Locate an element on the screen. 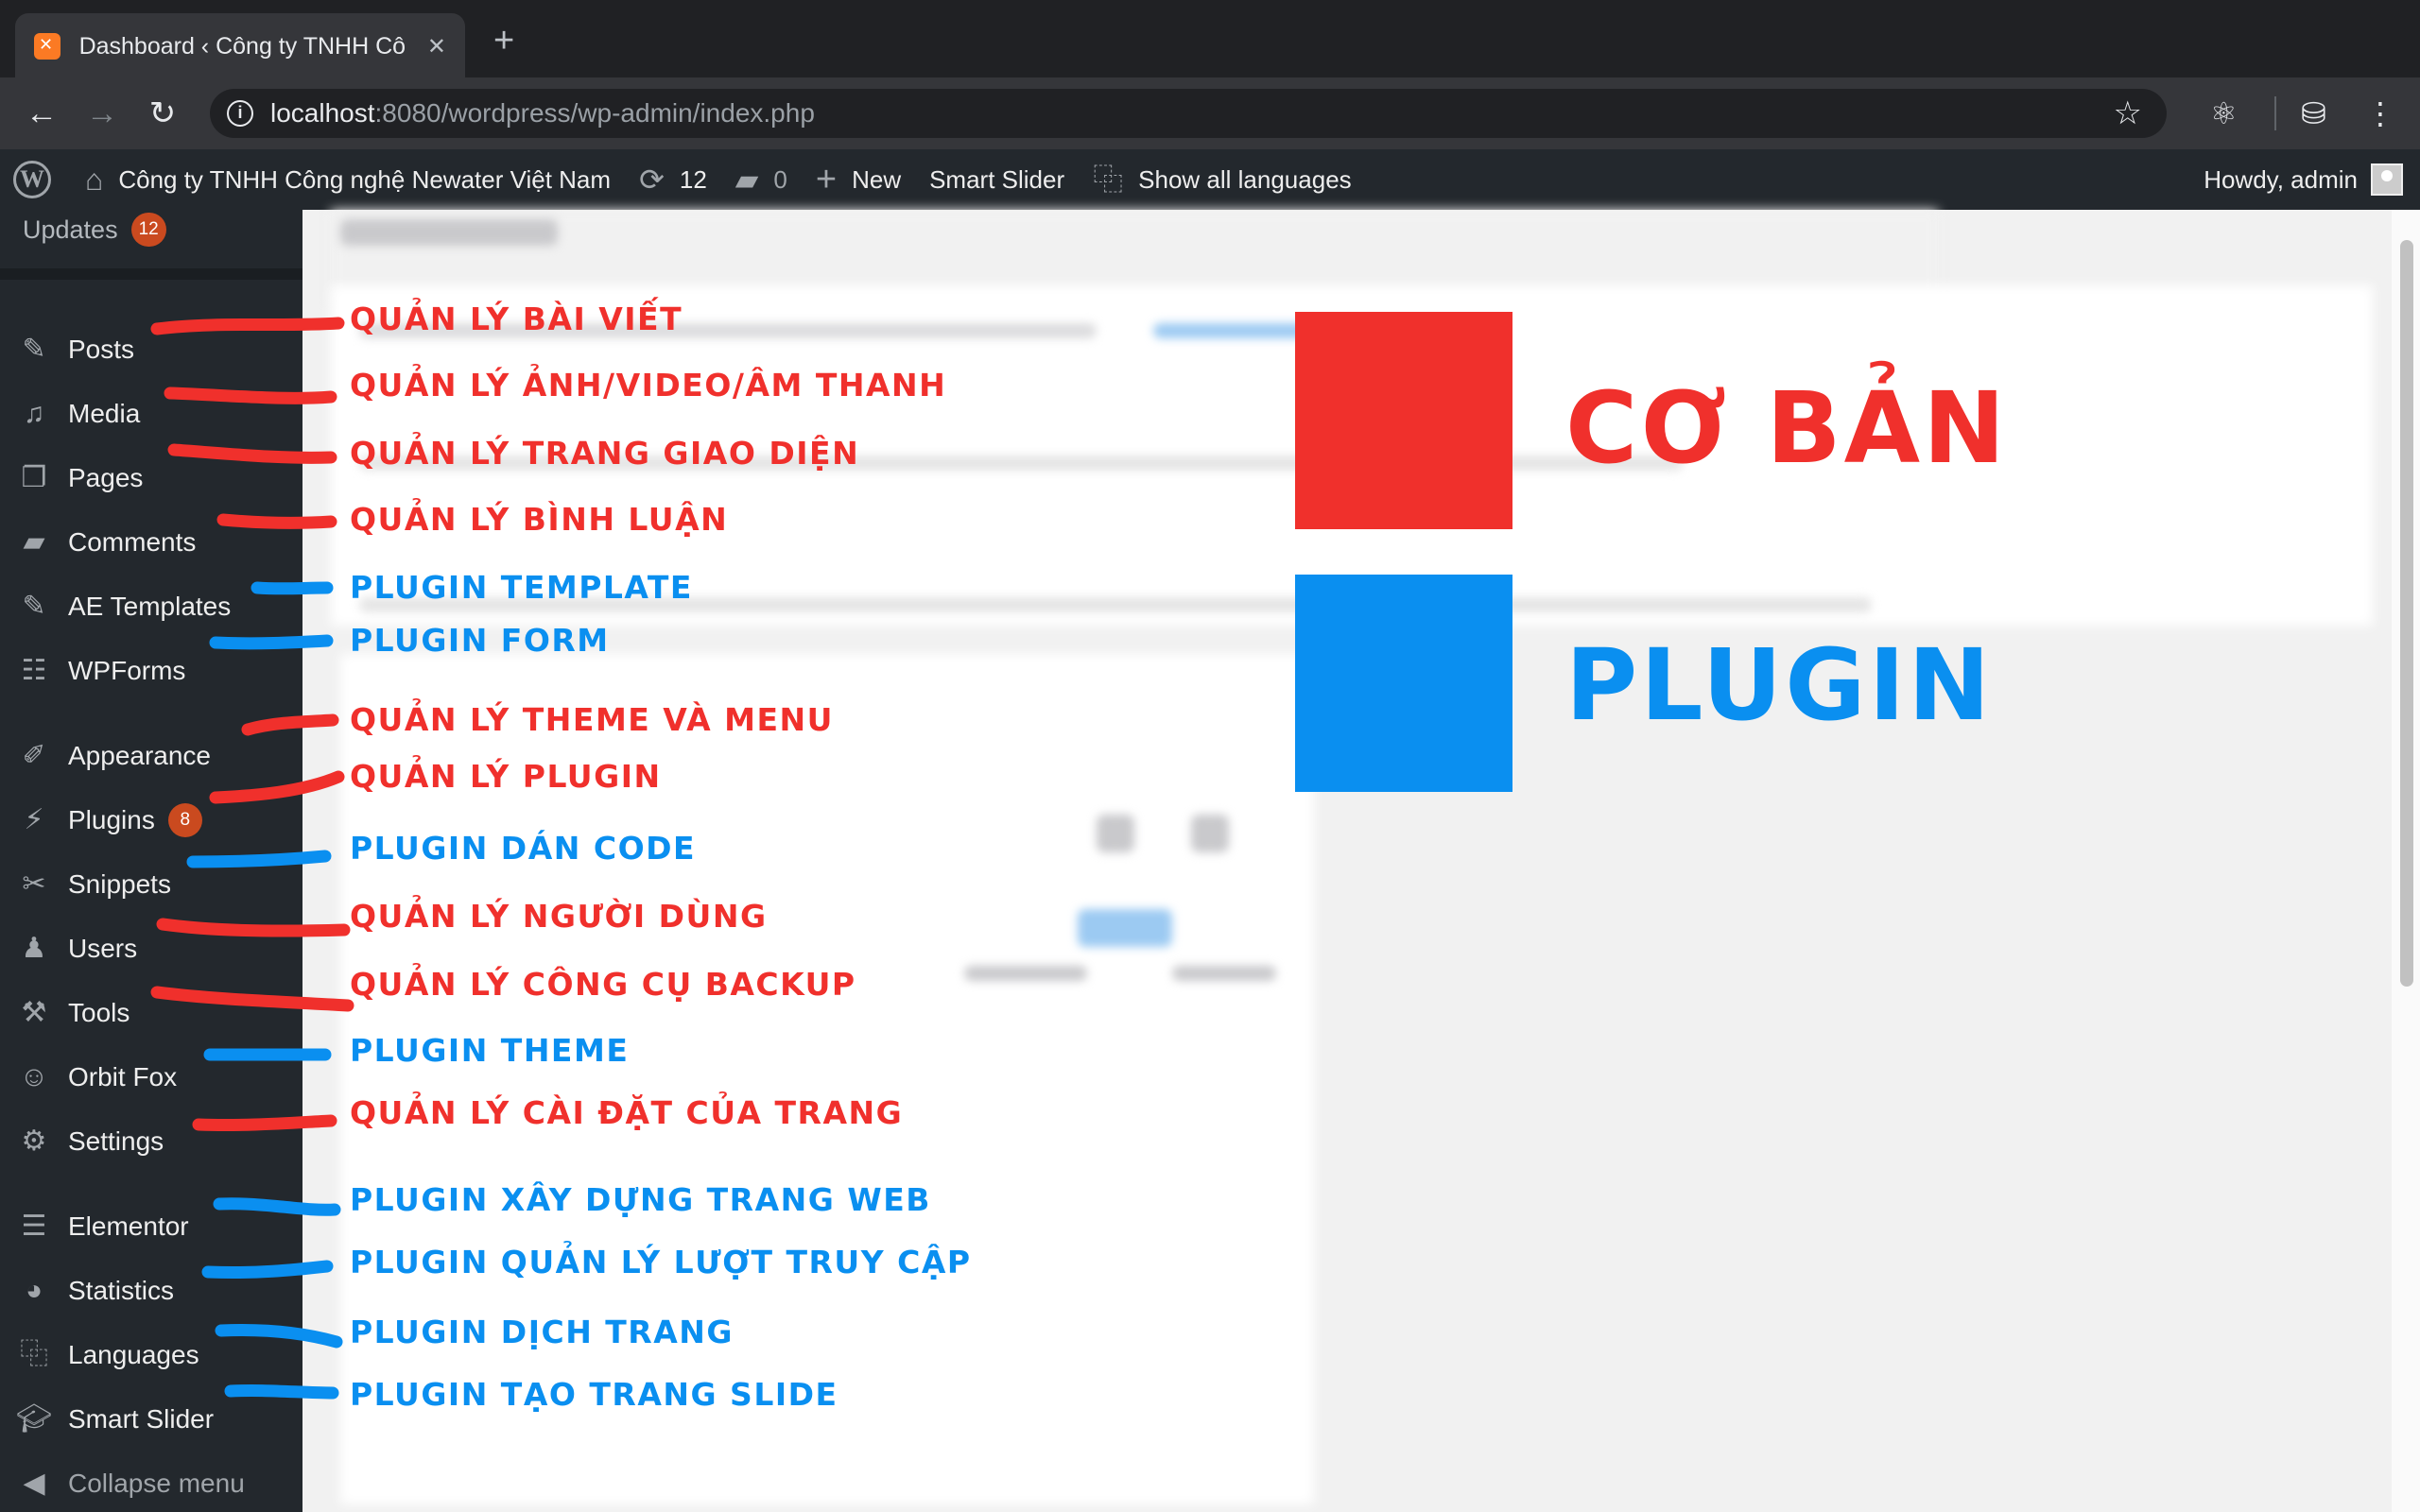 This screenshot has height=1512, width=2420. comments-count: 0 is located at coordinates (780, 179).